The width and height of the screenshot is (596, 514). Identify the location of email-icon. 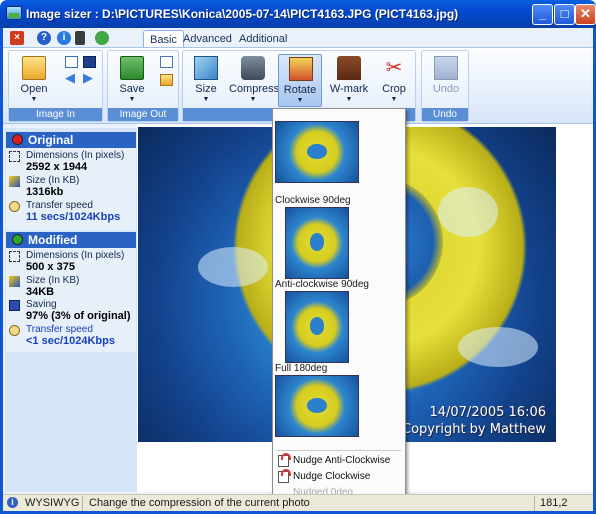
(166, 62).